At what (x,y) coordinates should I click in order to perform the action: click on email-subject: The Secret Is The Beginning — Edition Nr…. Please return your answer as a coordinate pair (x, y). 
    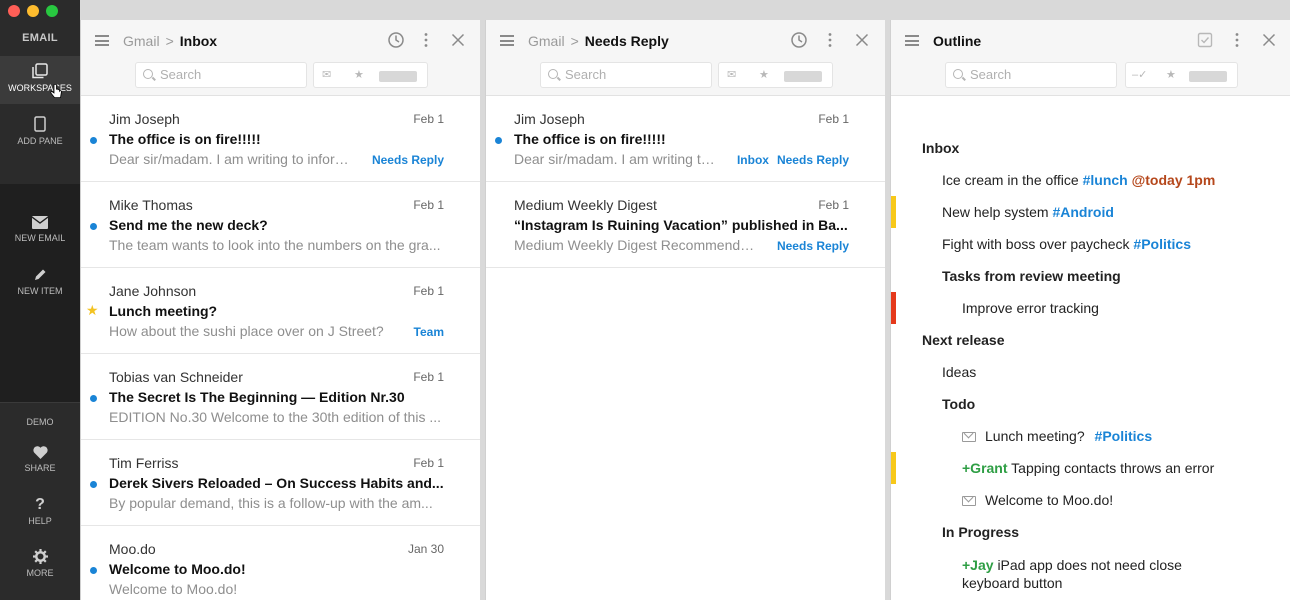
    Looking at the image, I should click on (257, 397).